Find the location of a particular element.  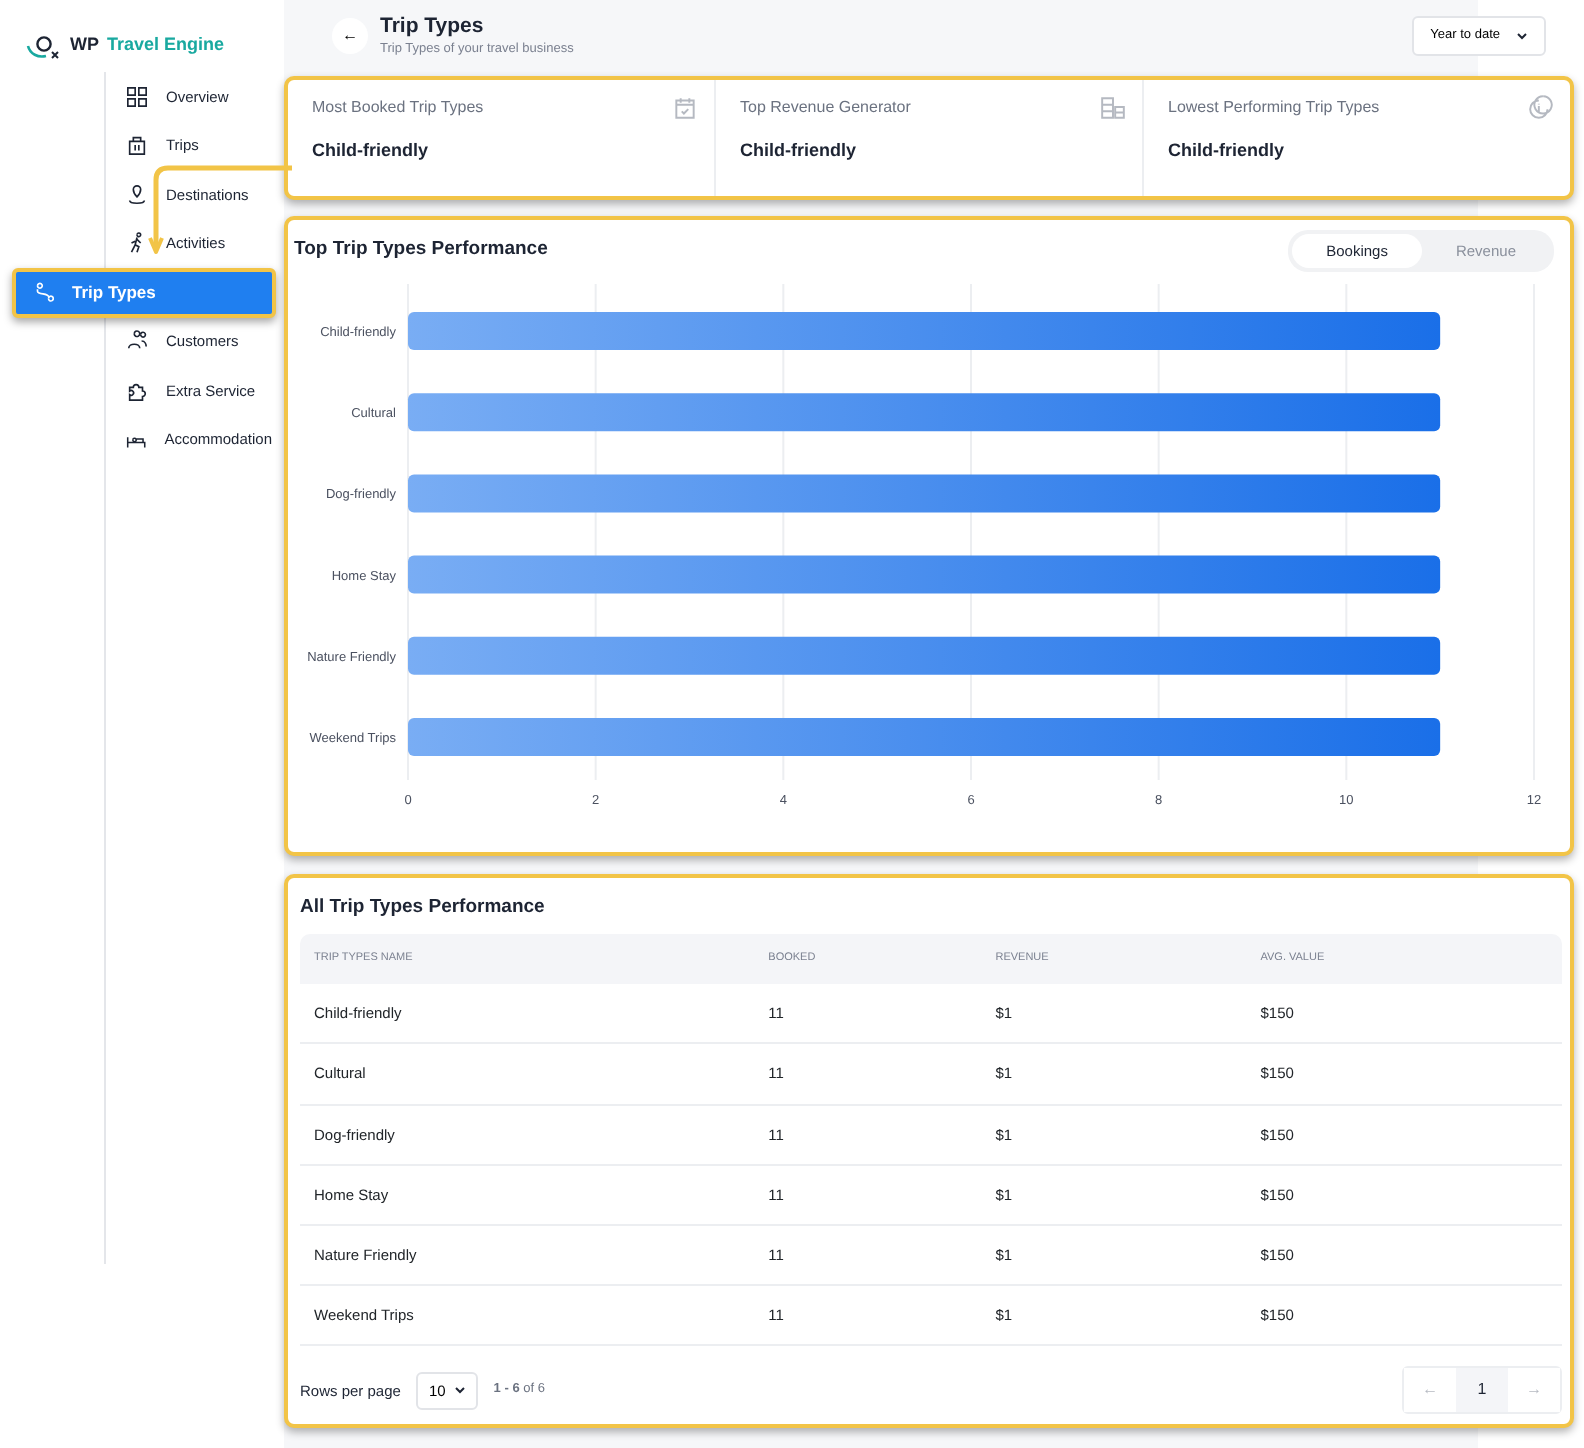

calendar-icon is located at coordinates (685, 107).